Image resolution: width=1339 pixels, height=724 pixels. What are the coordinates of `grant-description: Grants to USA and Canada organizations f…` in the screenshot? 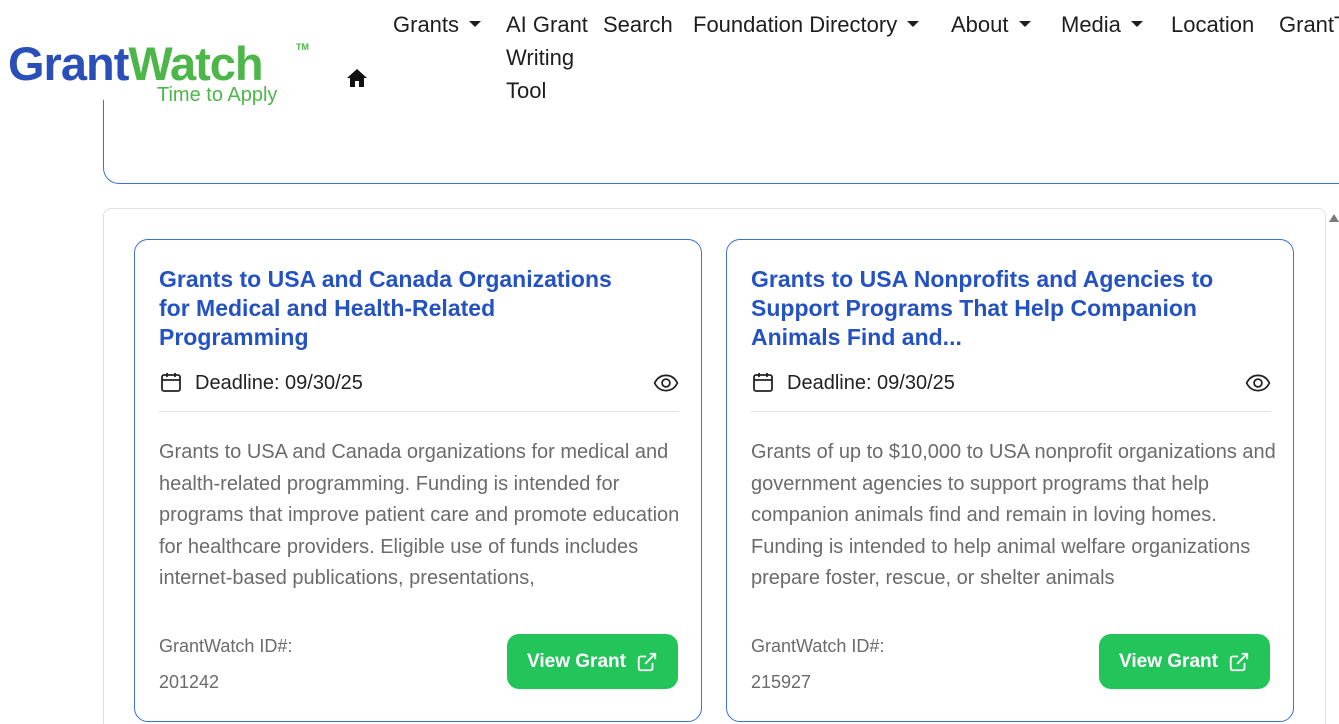 It's located at (419, 515).